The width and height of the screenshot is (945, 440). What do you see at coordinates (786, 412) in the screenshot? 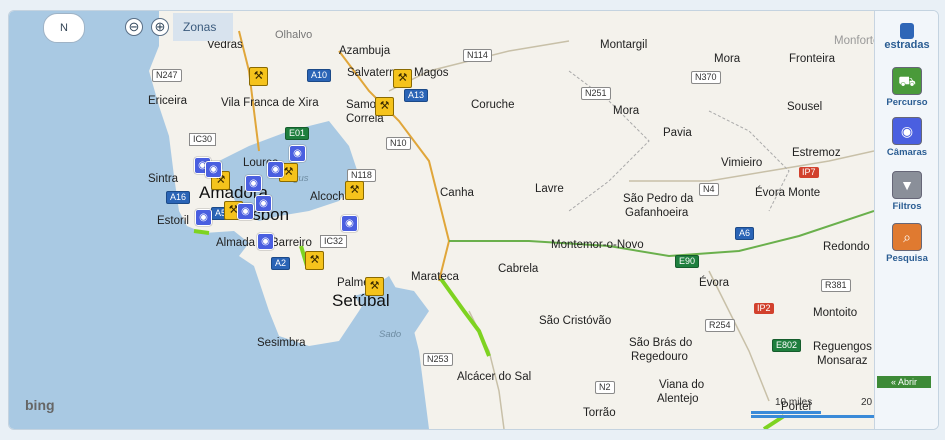
I see `scale-miles-bar` at bounding box center [786, 412].